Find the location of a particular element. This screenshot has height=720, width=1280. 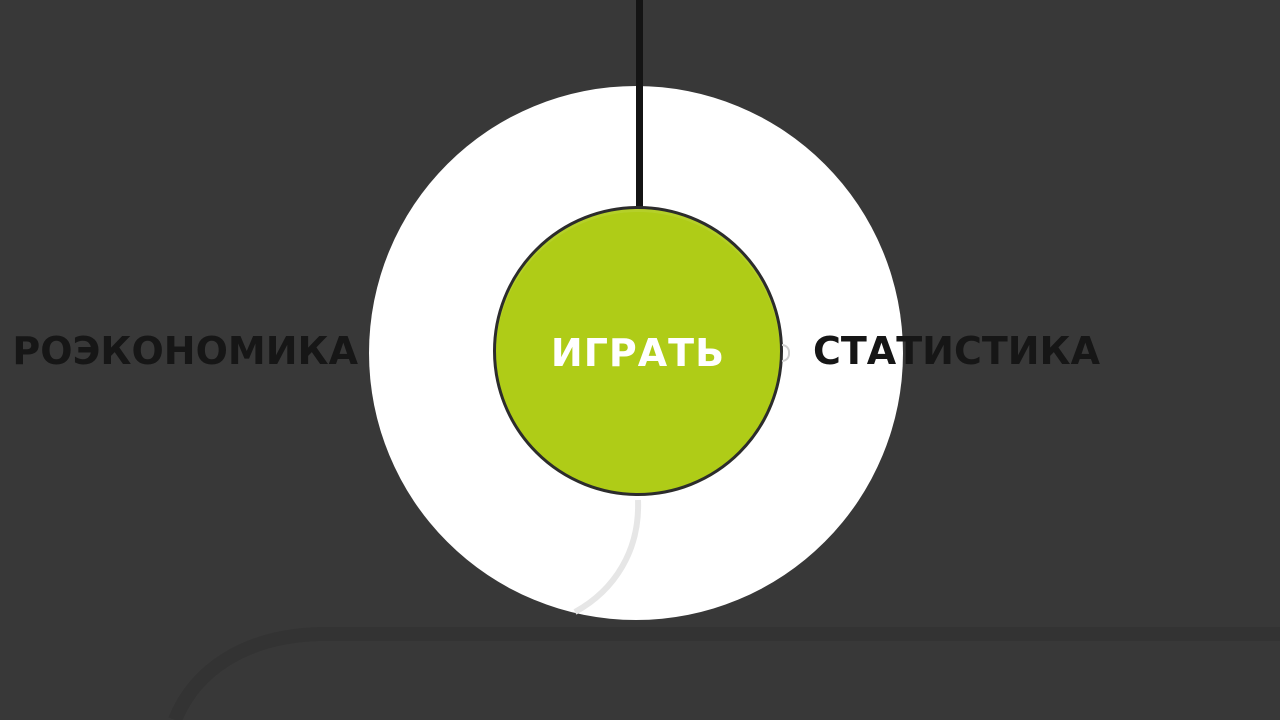

menu-item-statistics: СТАТИСТИКА is located at coordinates (956, 351).